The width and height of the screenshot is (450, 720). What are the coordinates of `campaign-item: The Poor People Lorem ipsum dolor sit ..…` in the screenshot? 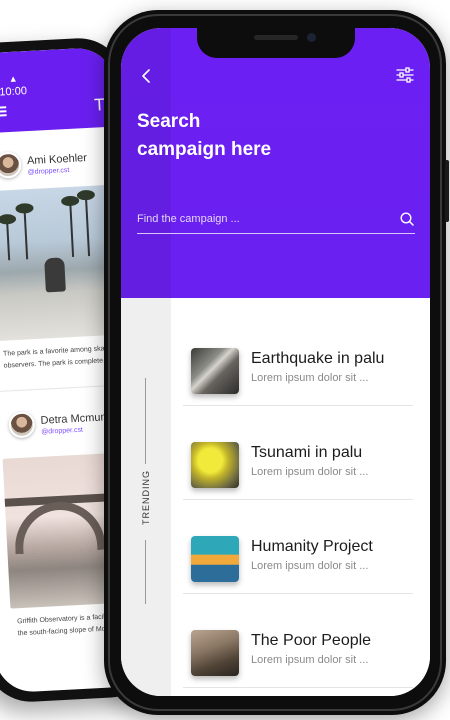 It's located at (298, 642).